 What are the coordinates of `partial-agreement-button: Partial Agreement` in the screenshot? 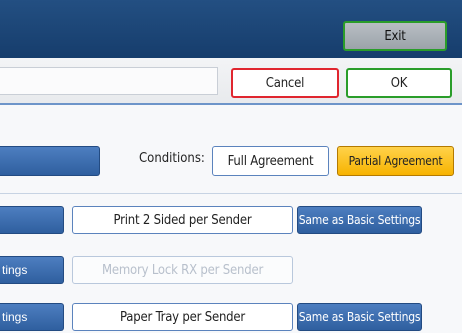 It's located at (395, 161).